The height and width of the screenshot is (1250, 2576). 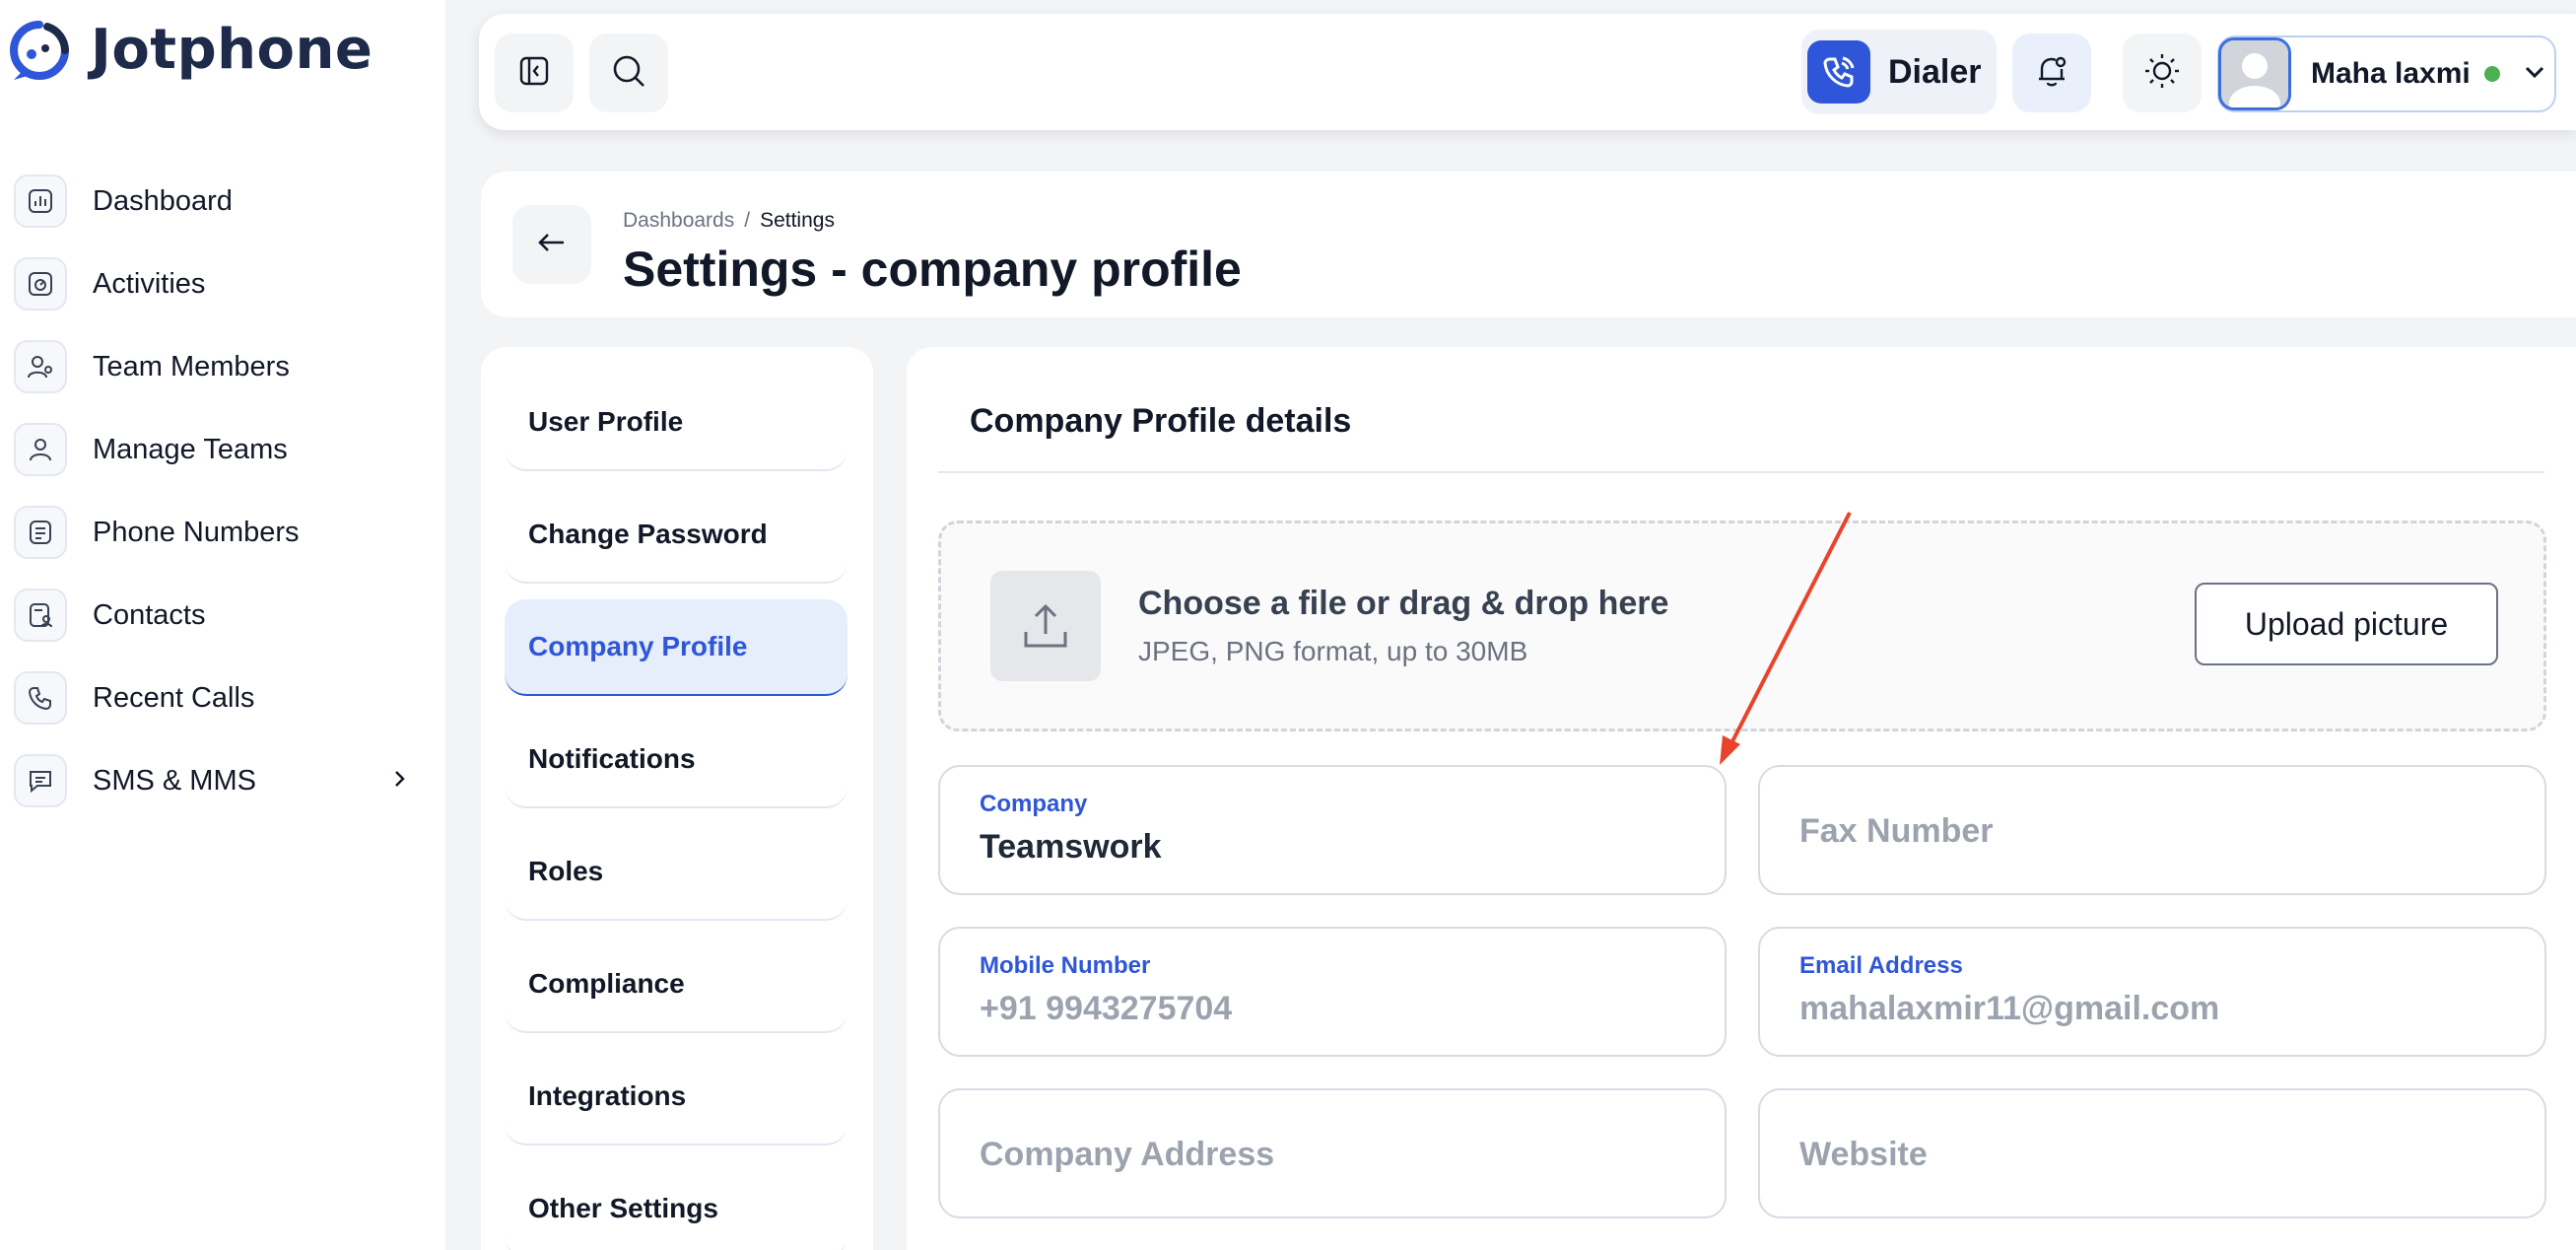 I want to click on sidebar-item-dashboard: Dashboard, so click(x=211, y=201).